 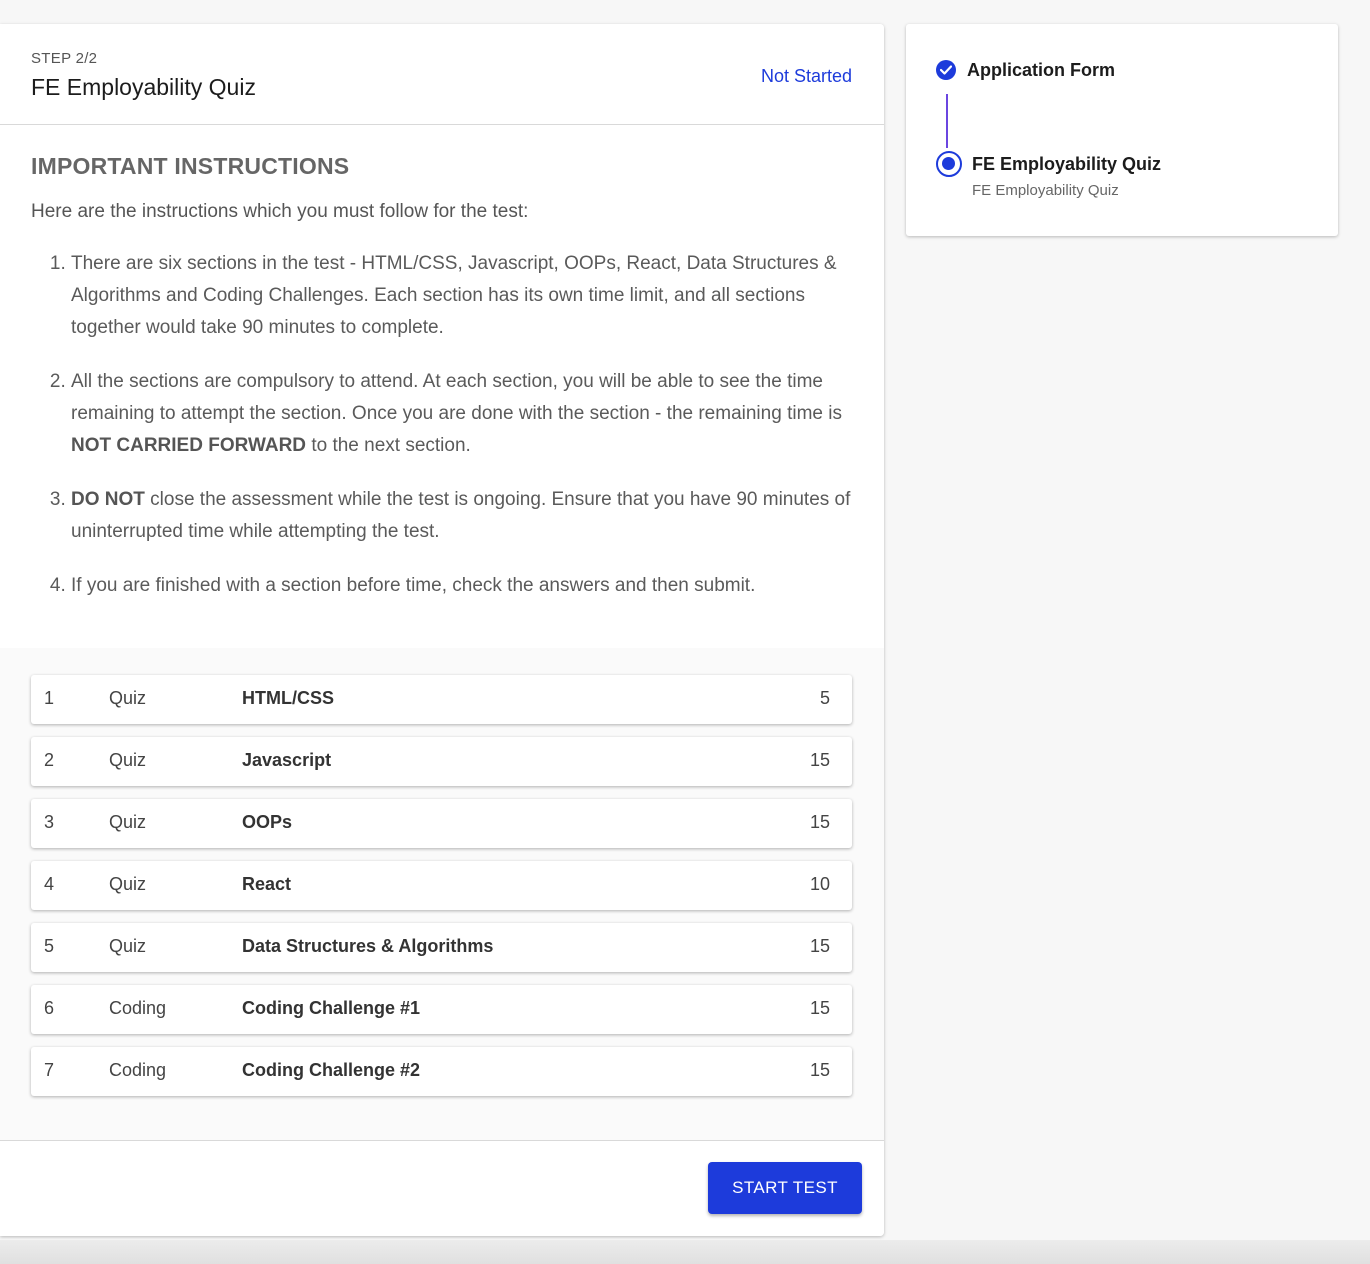 What do you see at coordinates (1045, 190) in the screenshot?
I see `step-sublabel: FE Employability Quiz` at bounding box center [1045, 190].